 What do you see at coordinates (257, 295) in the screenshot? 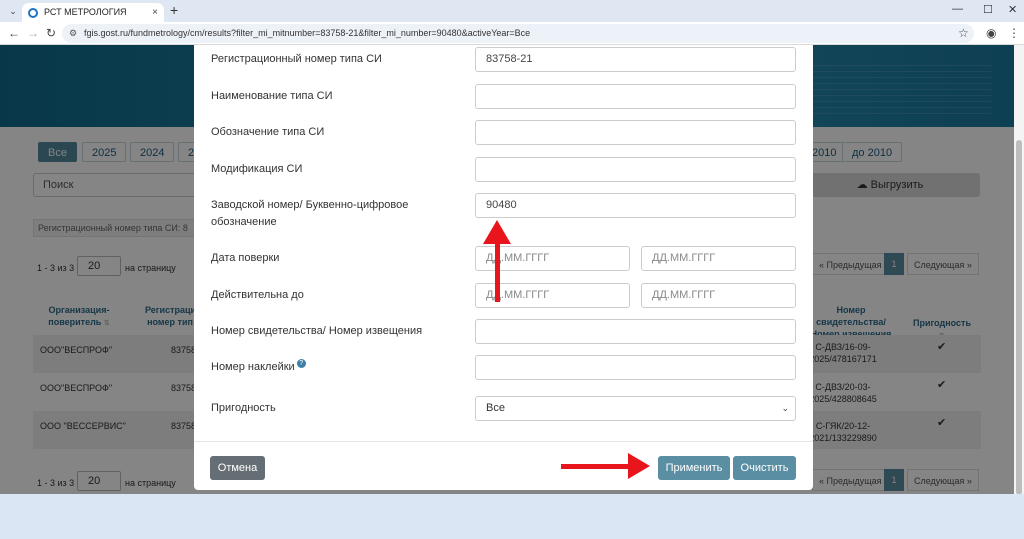
I see `valid-until-label: Действительна до` at bounding box center [257, 295].